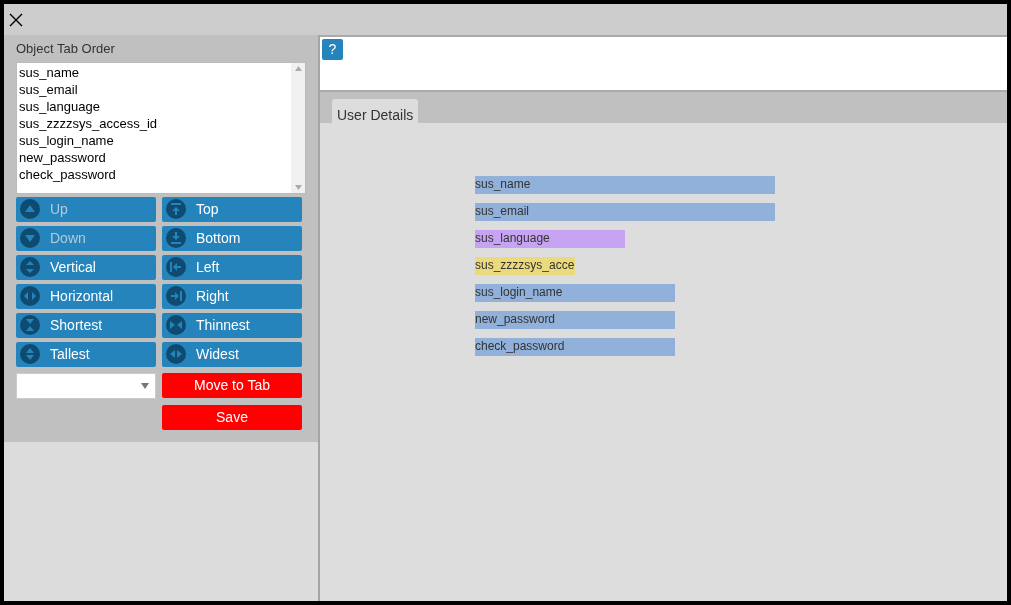 This screenshot has height=605, width=1011. Describe the element at coordinates (332, 49) in the screenshot. I see `help-button: ?` at that location.